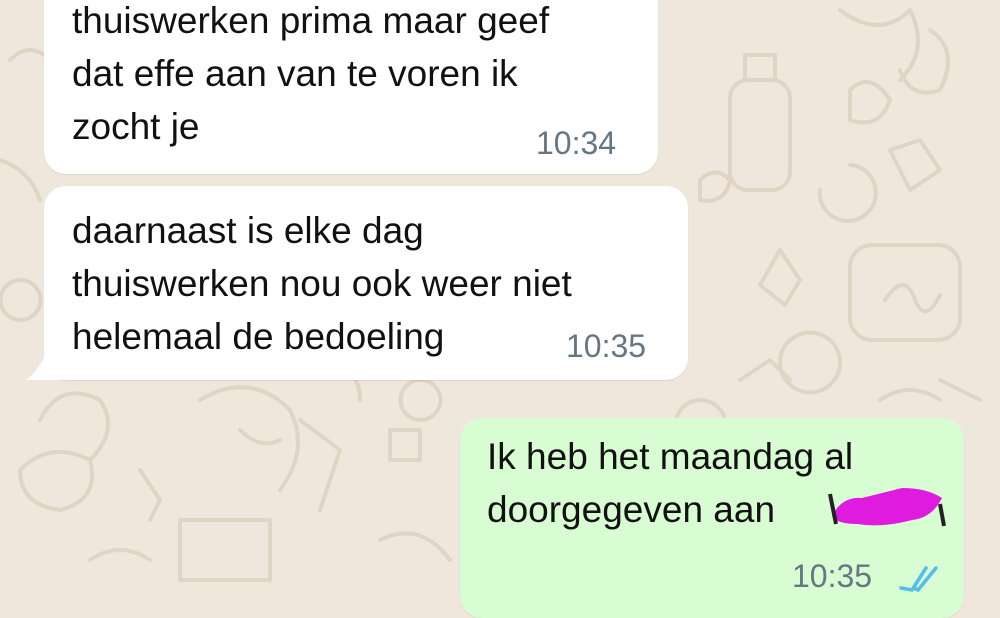 This screenshot has height=618, width=1000. Describe the element at coordinates (576, 143) in the screenshot. I see `message-timestamp: 10:34` at that location.